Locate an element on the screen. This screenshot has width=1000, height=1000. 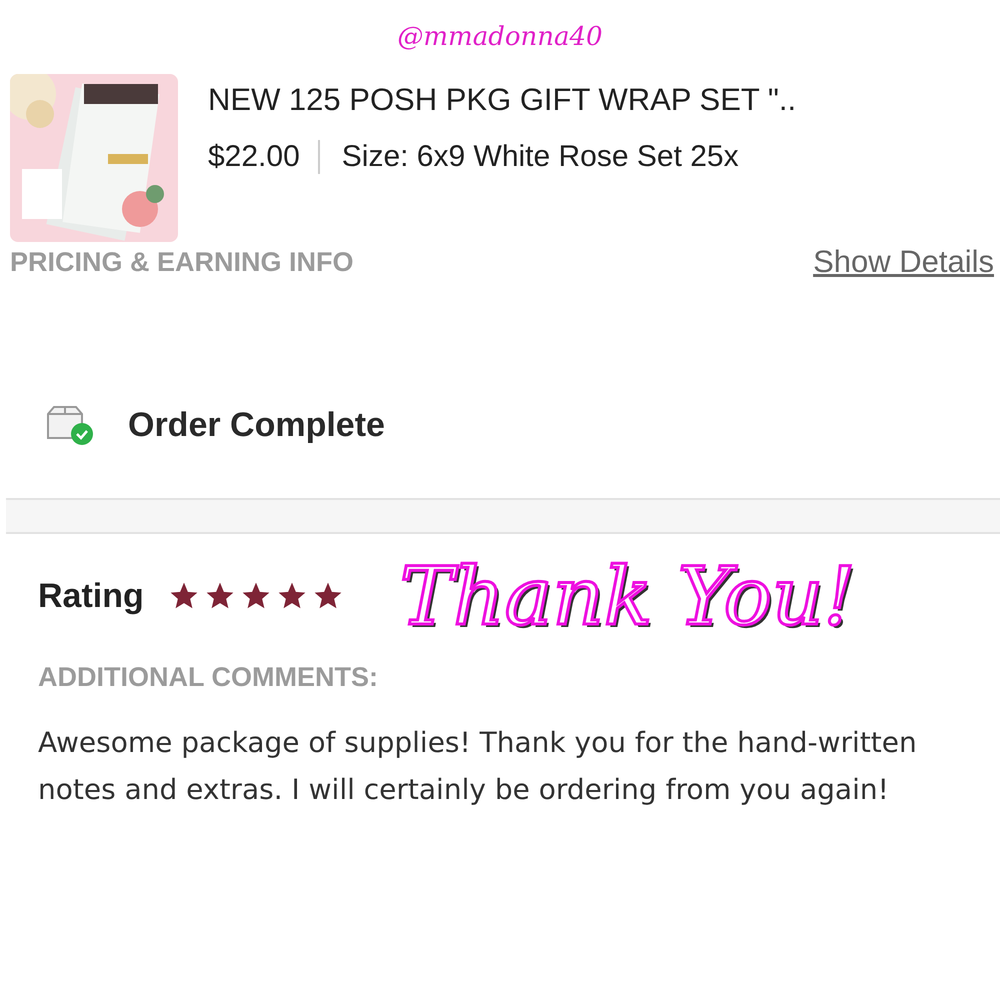
section-heading: PRICING & EARNING INFO is located at coordinates (182, 262).